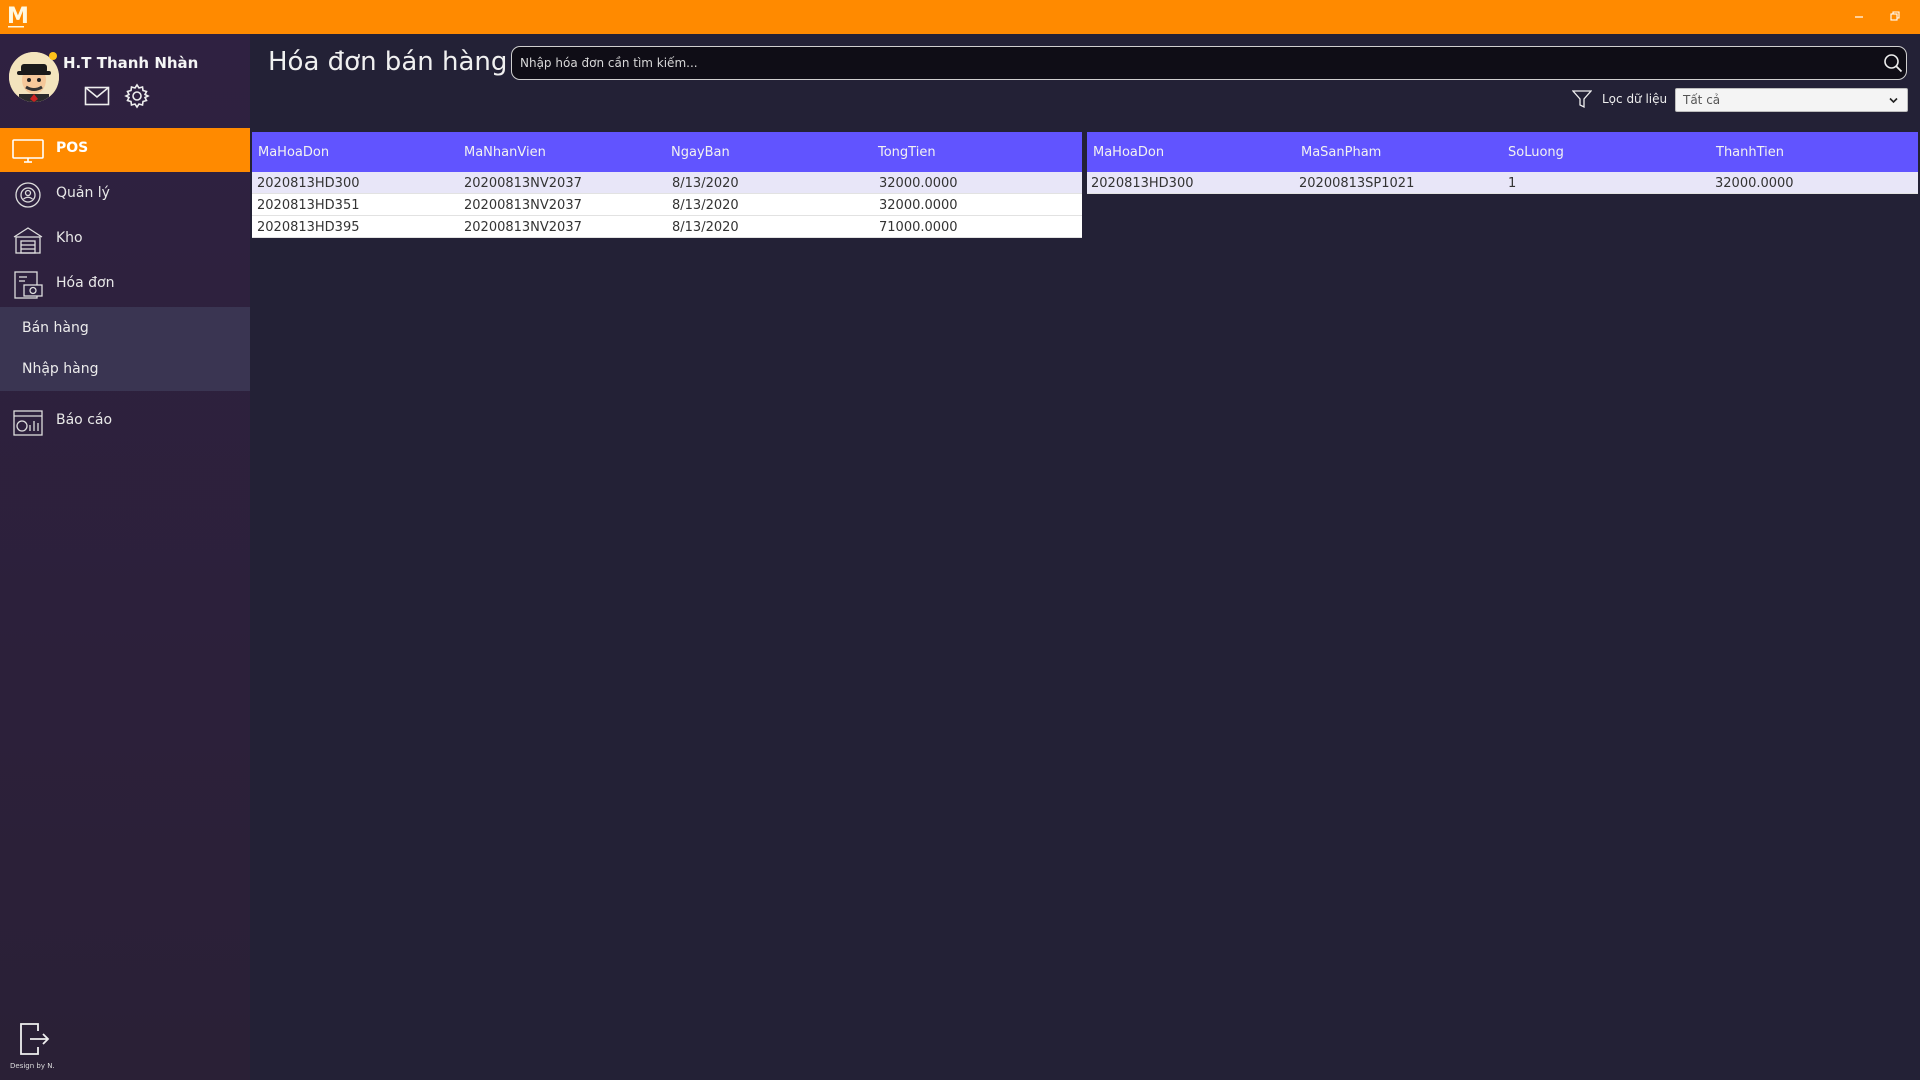 The height and width of the screenshot is (1080, 1920). What do you see at coordinates (667, 152) in the screenshot?
I see `table-header: MaHoaDon MaNhanVien NgayBan TongTien` at bounding box center [667, 152].